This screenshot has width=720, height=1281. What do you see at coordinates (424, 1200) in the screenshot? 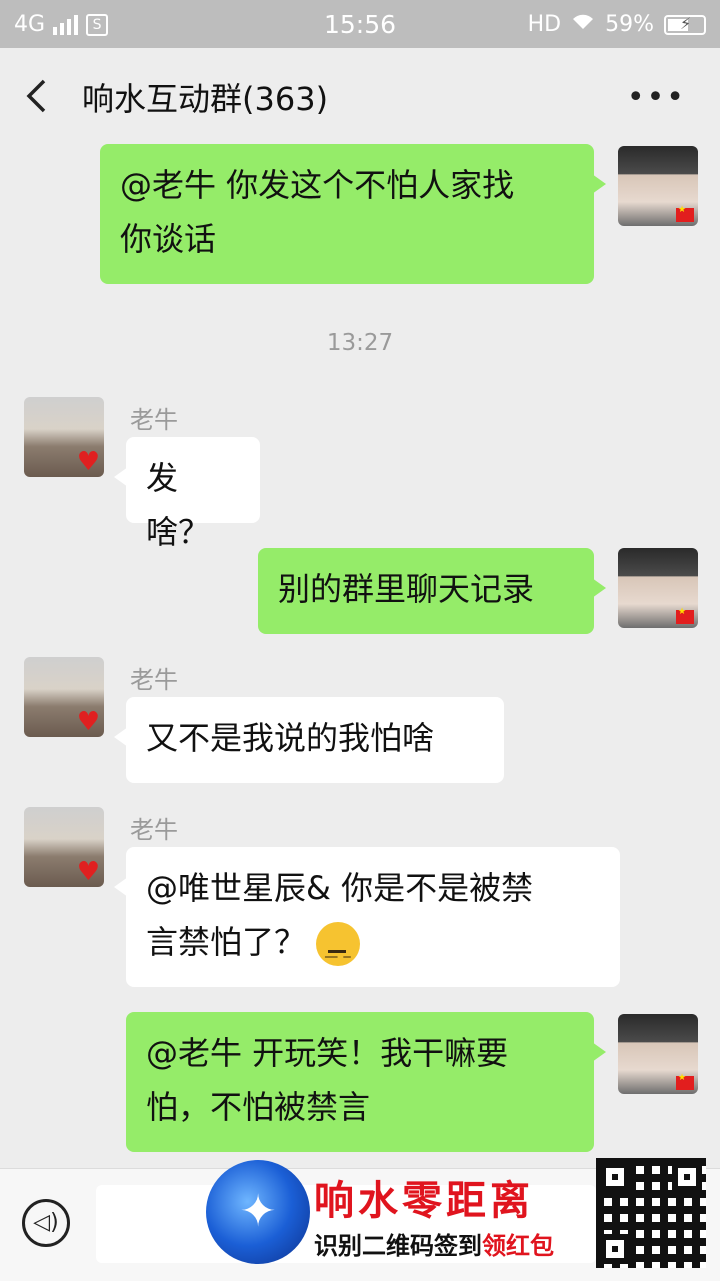
I see `promo-title: 响水零距离` at bounding box center [424, 1200].